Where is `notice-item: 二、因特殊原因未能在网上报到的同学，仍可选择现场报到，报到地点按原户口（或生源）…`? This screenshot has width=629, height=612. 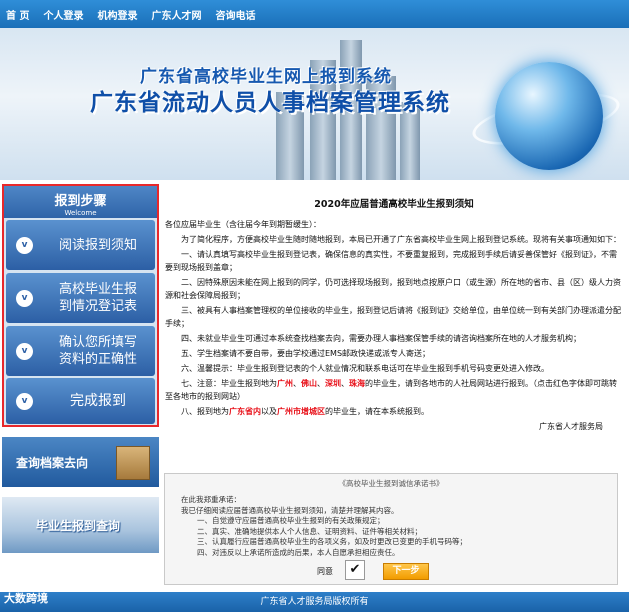
notice-item: 二、因特殊原因未能在网上报到的同学，仍可选择现场报到，报到地点按原户口（或生源）… is located at coordinates (393, 289).